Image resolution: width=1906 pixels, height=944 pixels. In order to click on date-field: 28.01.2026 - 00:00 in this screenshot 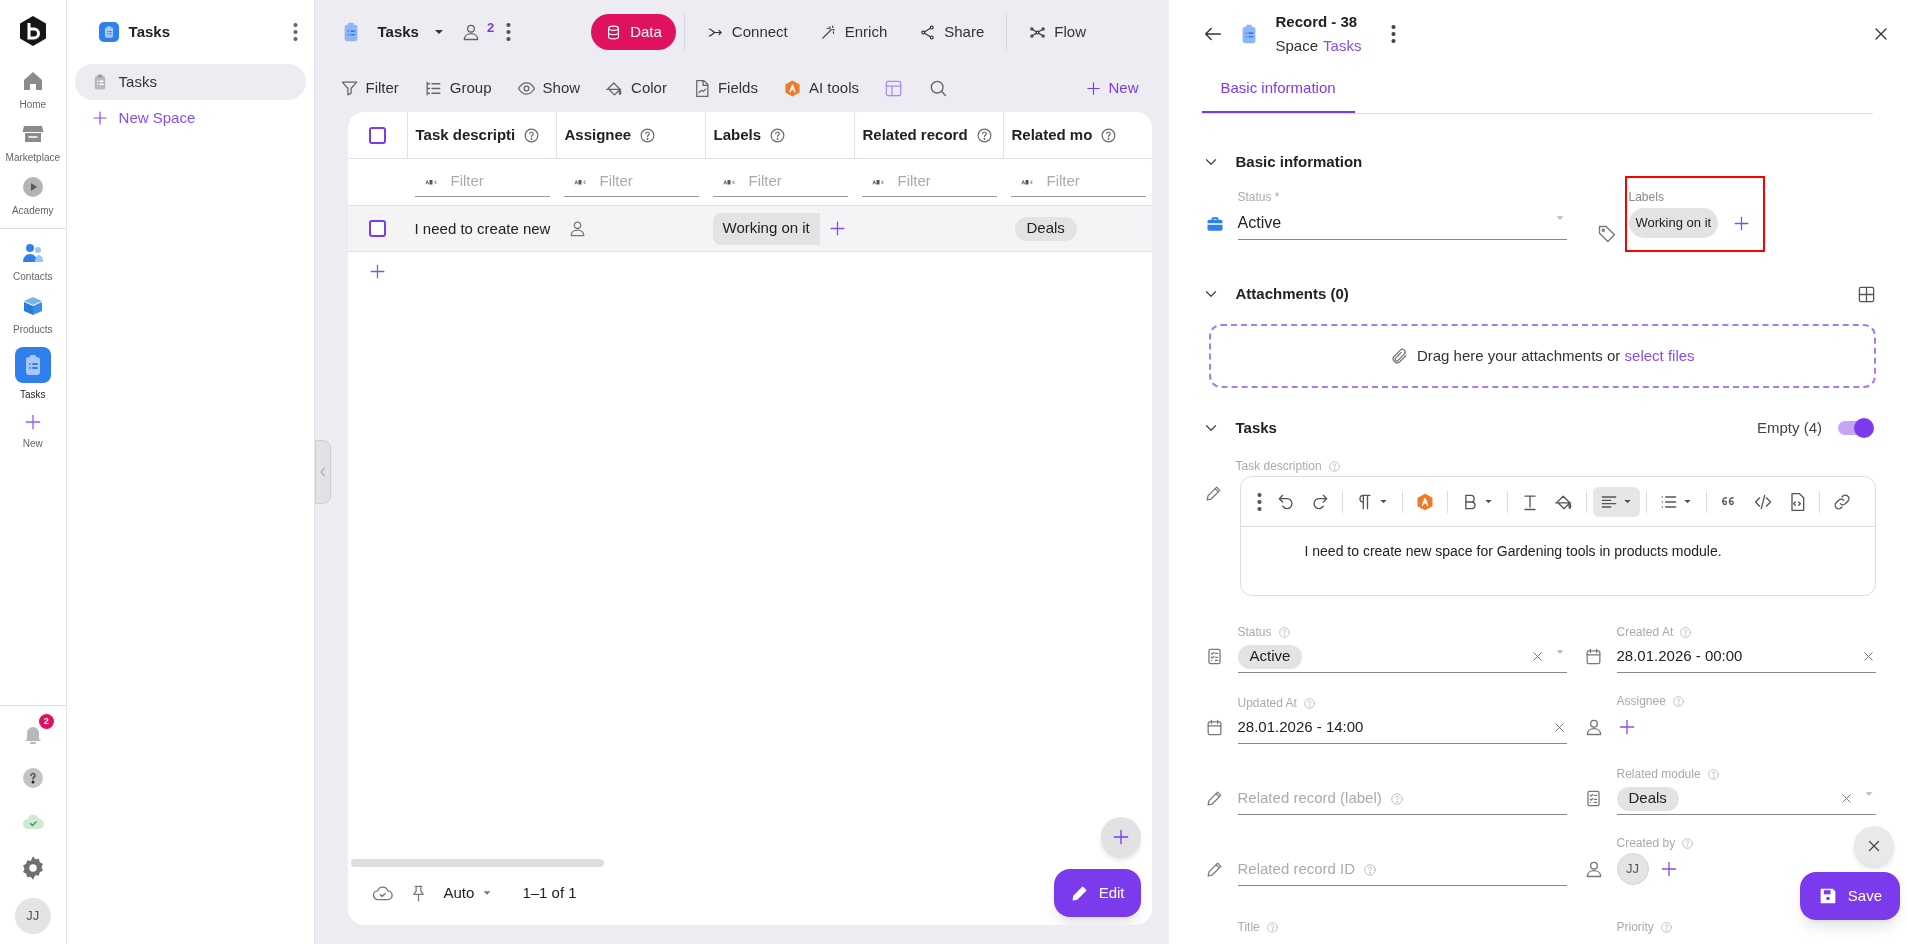, I will do `click(1746, 657)`.